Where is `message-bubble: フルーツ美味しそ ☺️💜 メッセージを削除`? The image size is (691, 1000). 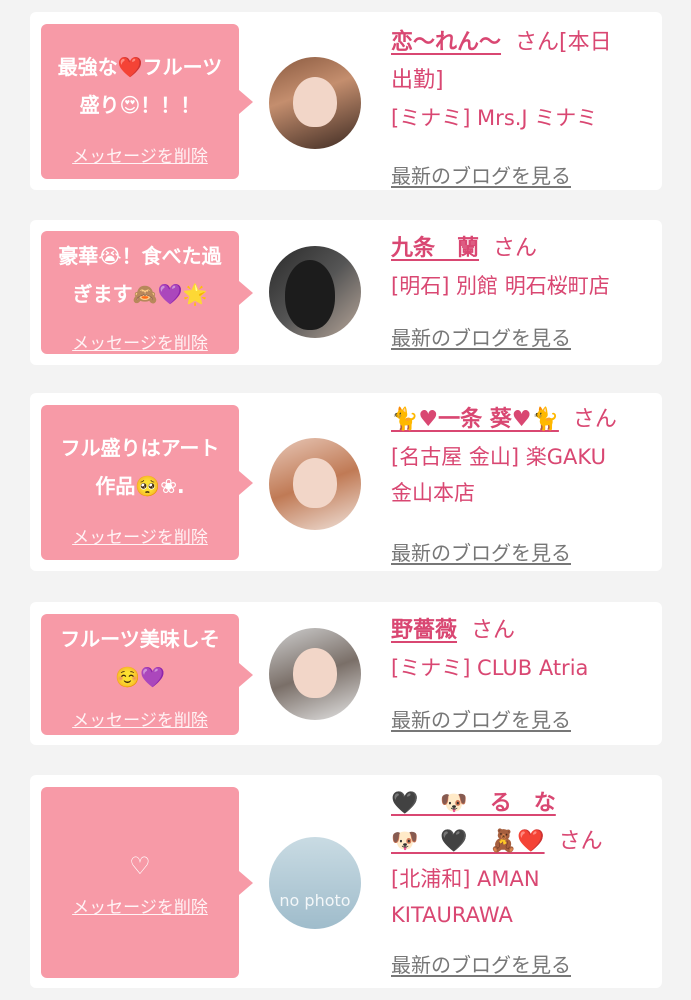 message-bubble: フルーツ美味しそ ☺️💜 メッセージを削除 is located at coordinates (147, 674).